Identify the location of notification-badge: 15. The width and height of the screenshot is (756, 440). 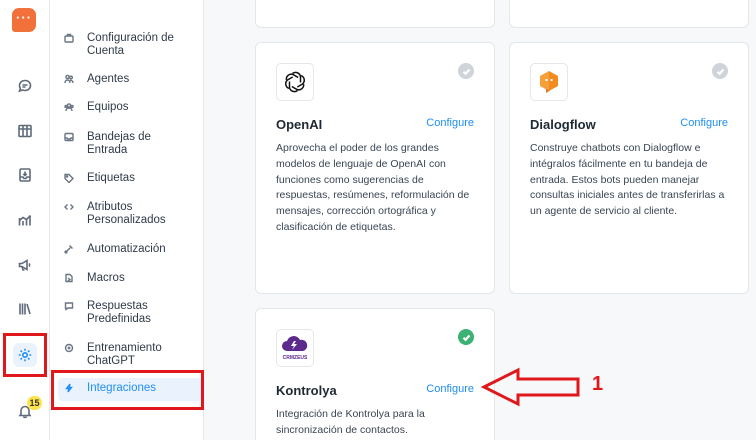
(34, 403).